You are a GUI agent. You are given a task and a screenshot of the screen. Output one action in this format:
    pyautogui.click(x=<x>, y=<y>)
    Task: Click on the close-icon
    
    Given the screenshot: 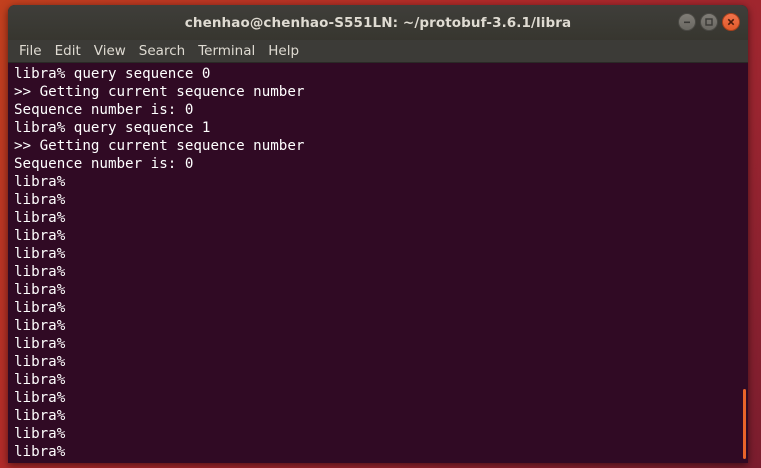 What is the action you would take?
    pyautogui.click(x=731, y=22)
    